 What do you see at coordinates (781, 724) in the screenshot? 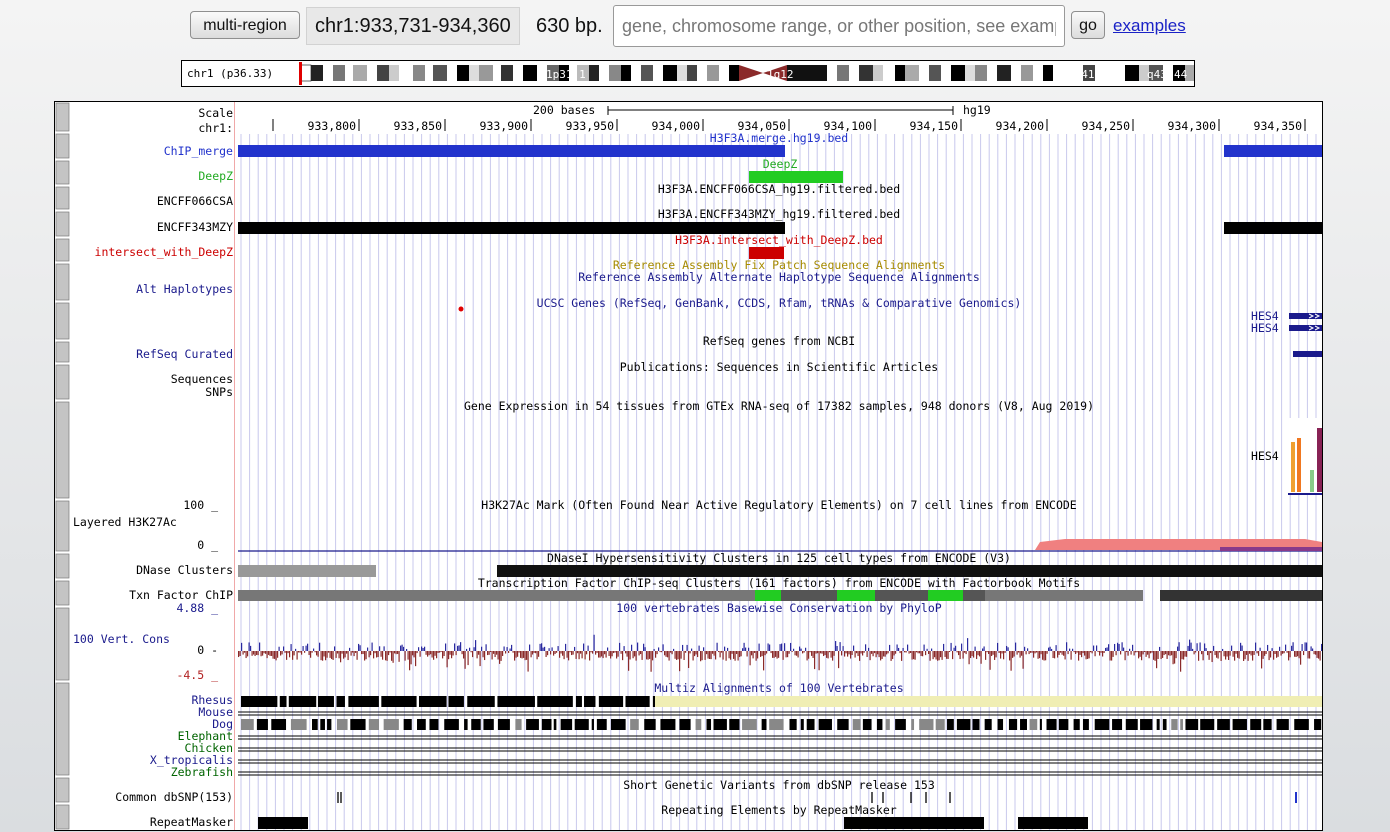
I see `dog-alignment` at bounding box center [781, 724].